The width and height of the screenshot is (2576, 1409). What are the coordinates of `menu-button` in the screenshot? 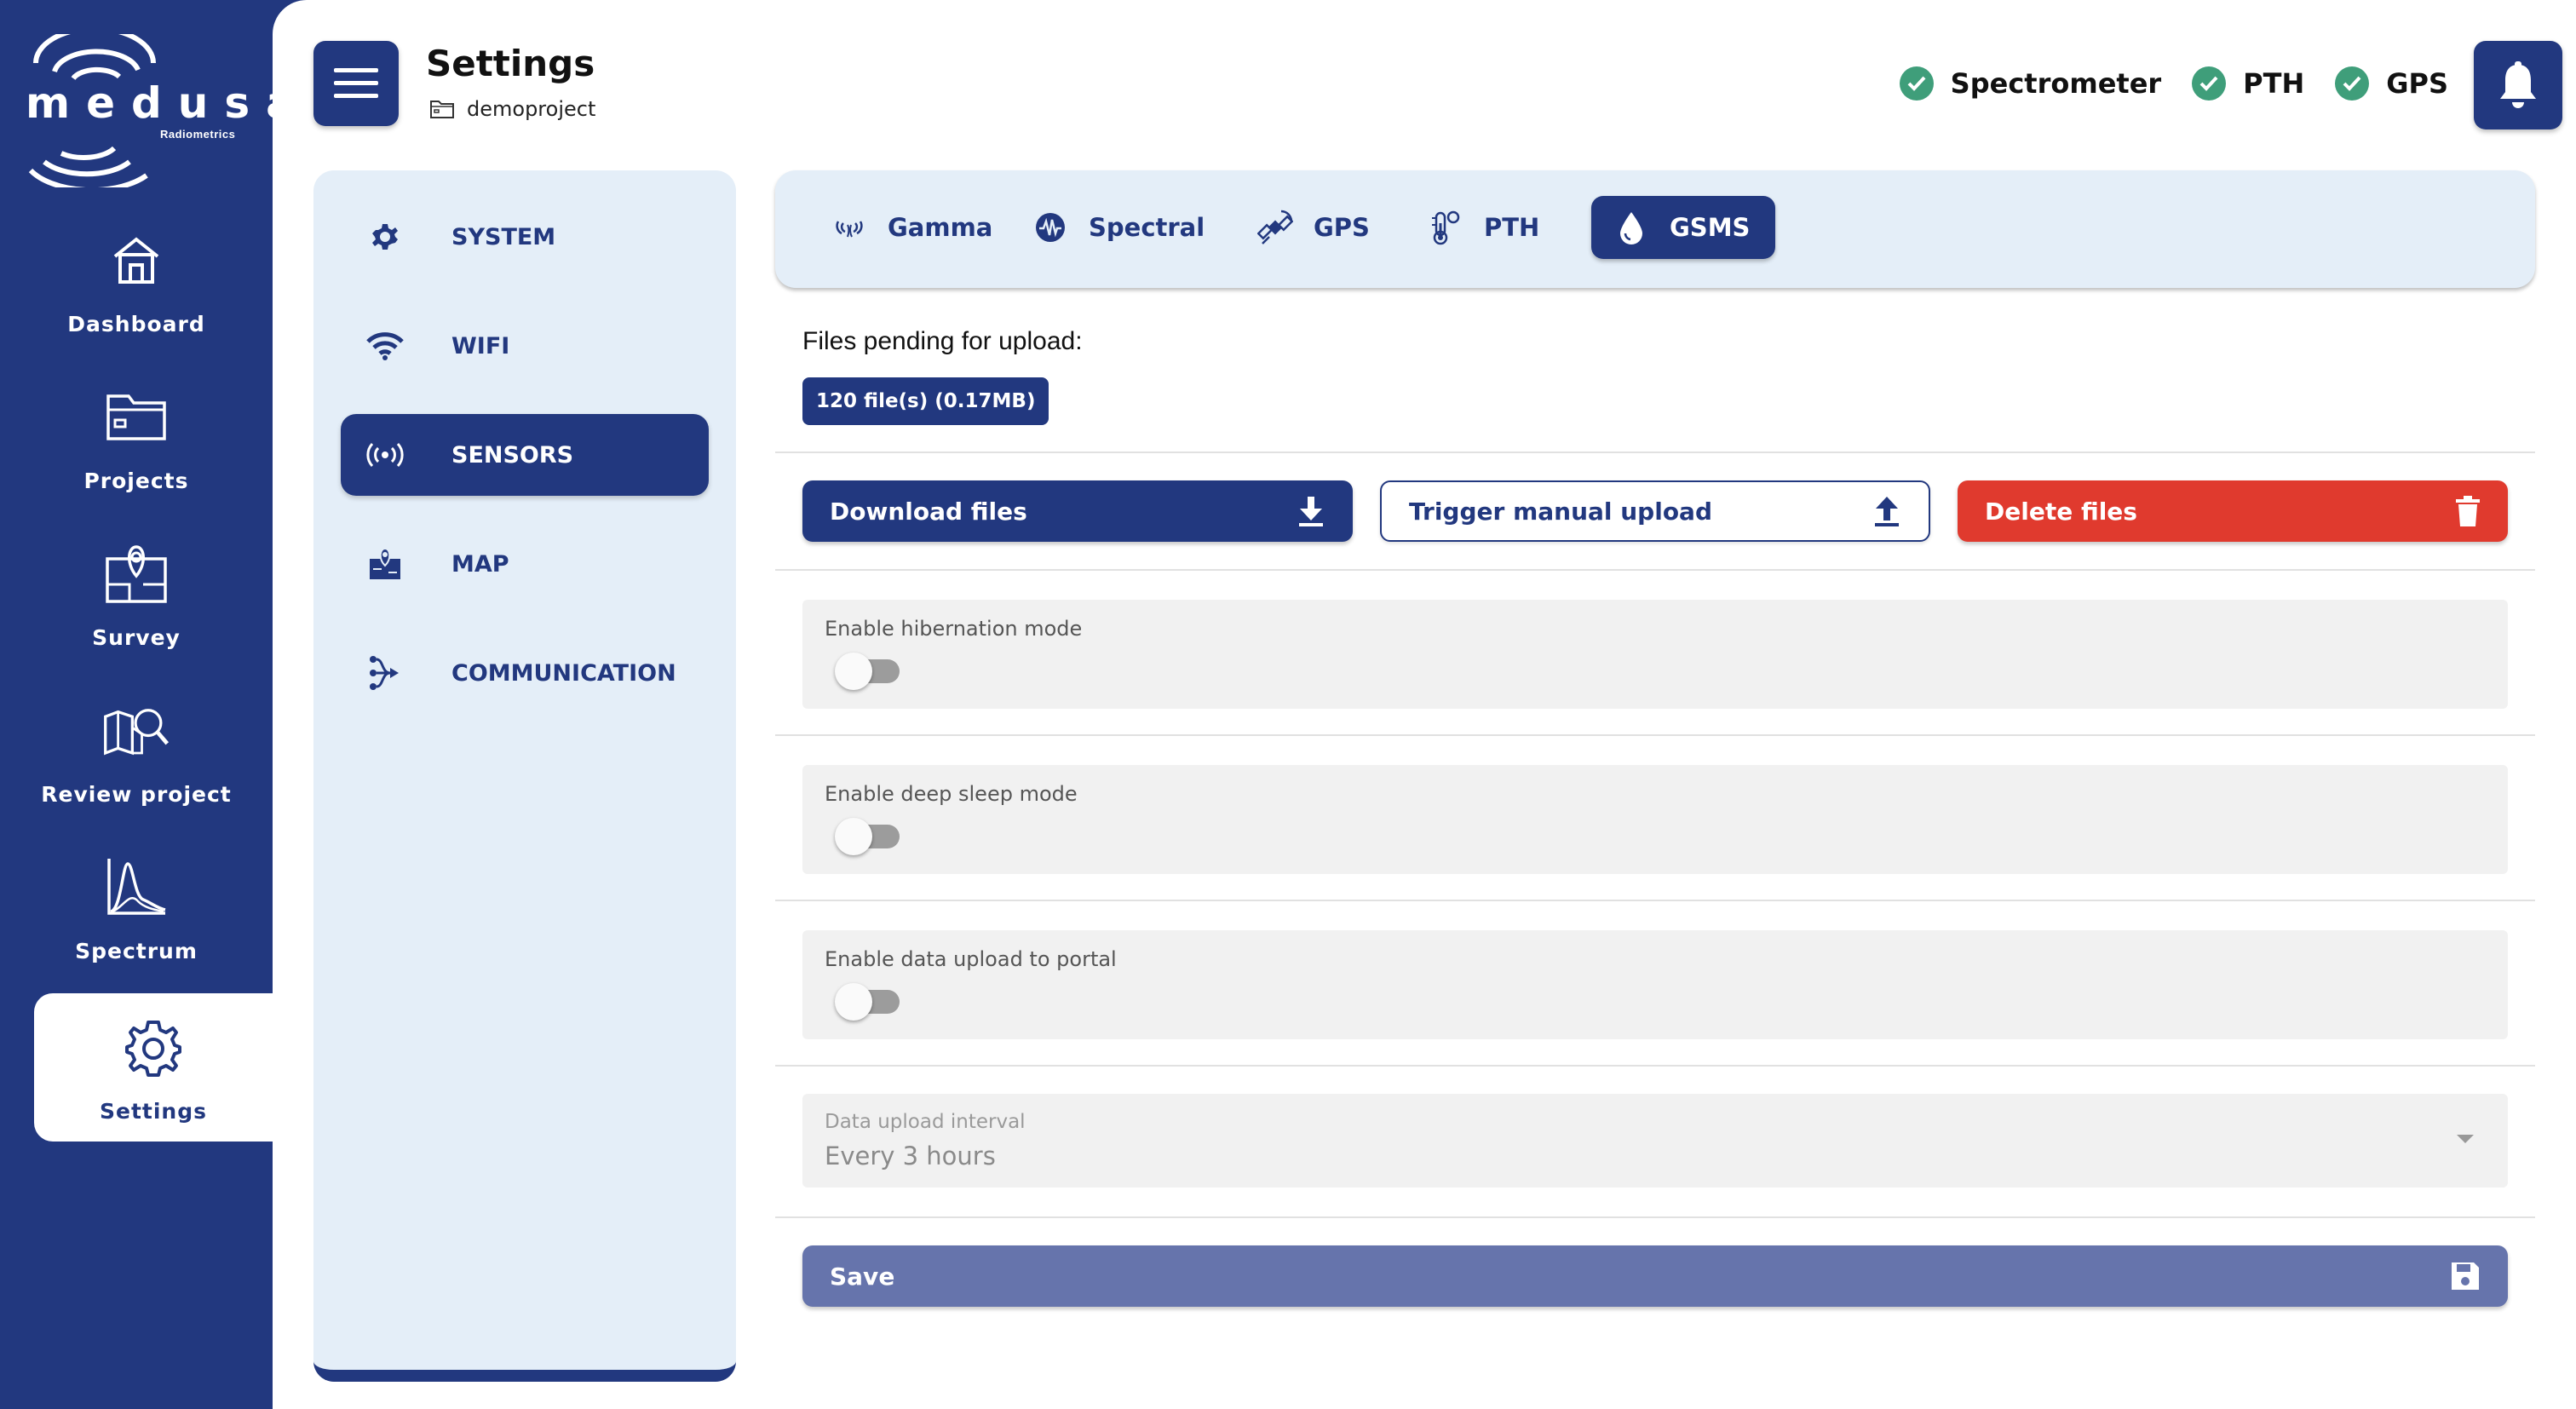 It's located at (356, 83).